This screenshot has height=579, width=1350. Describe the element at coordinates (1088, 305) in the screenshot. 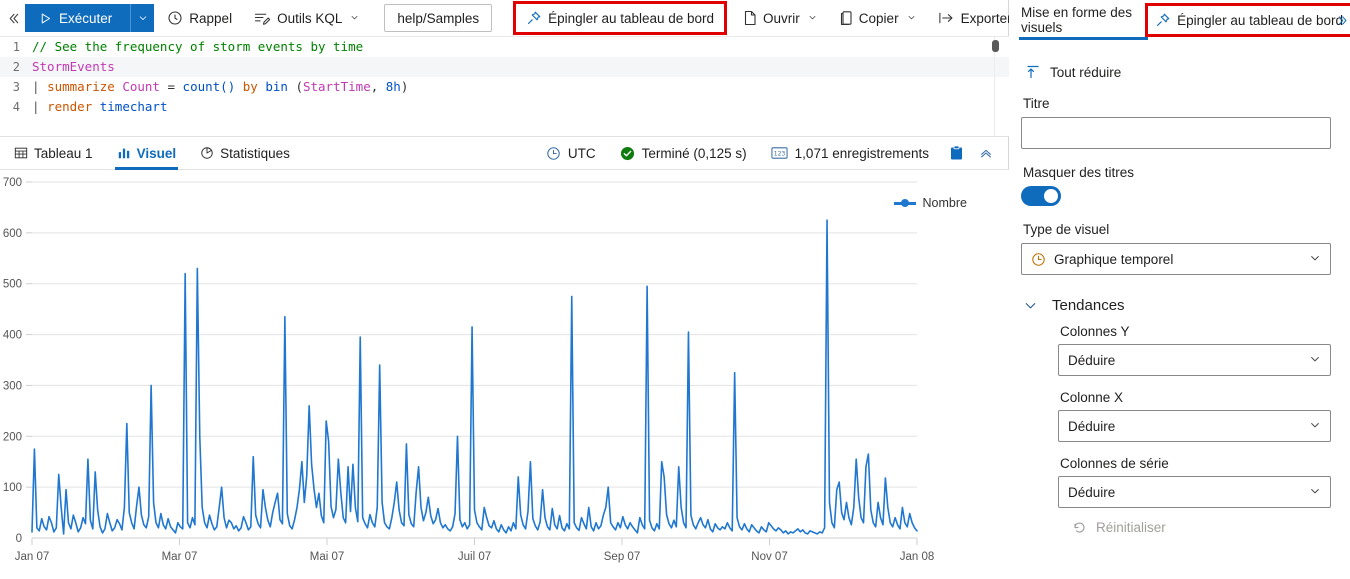

I see `trends-section-title: Tendances` at that location.